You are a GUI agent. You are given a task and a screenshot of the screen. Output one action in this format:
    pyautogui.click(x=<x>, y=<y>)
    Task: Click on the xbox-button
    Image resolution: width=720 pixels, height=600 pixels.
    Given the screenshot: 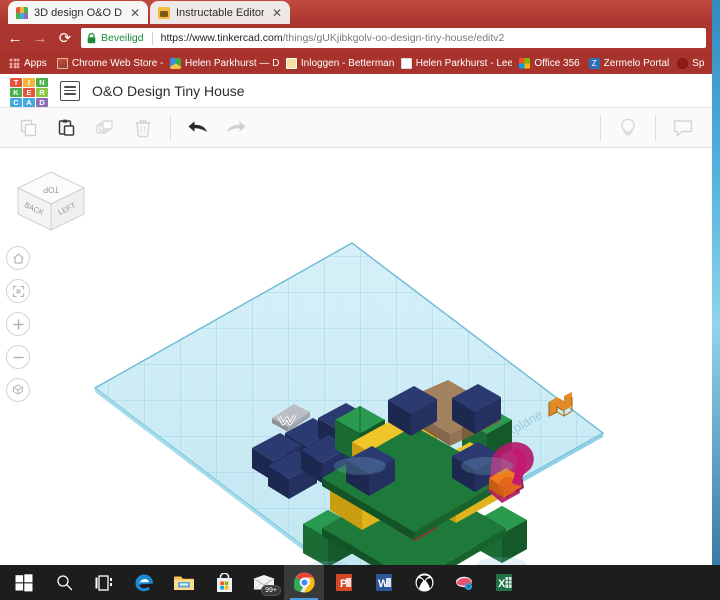 What is the action you would take?
    pyautogui.click(x=424, y=582)
    